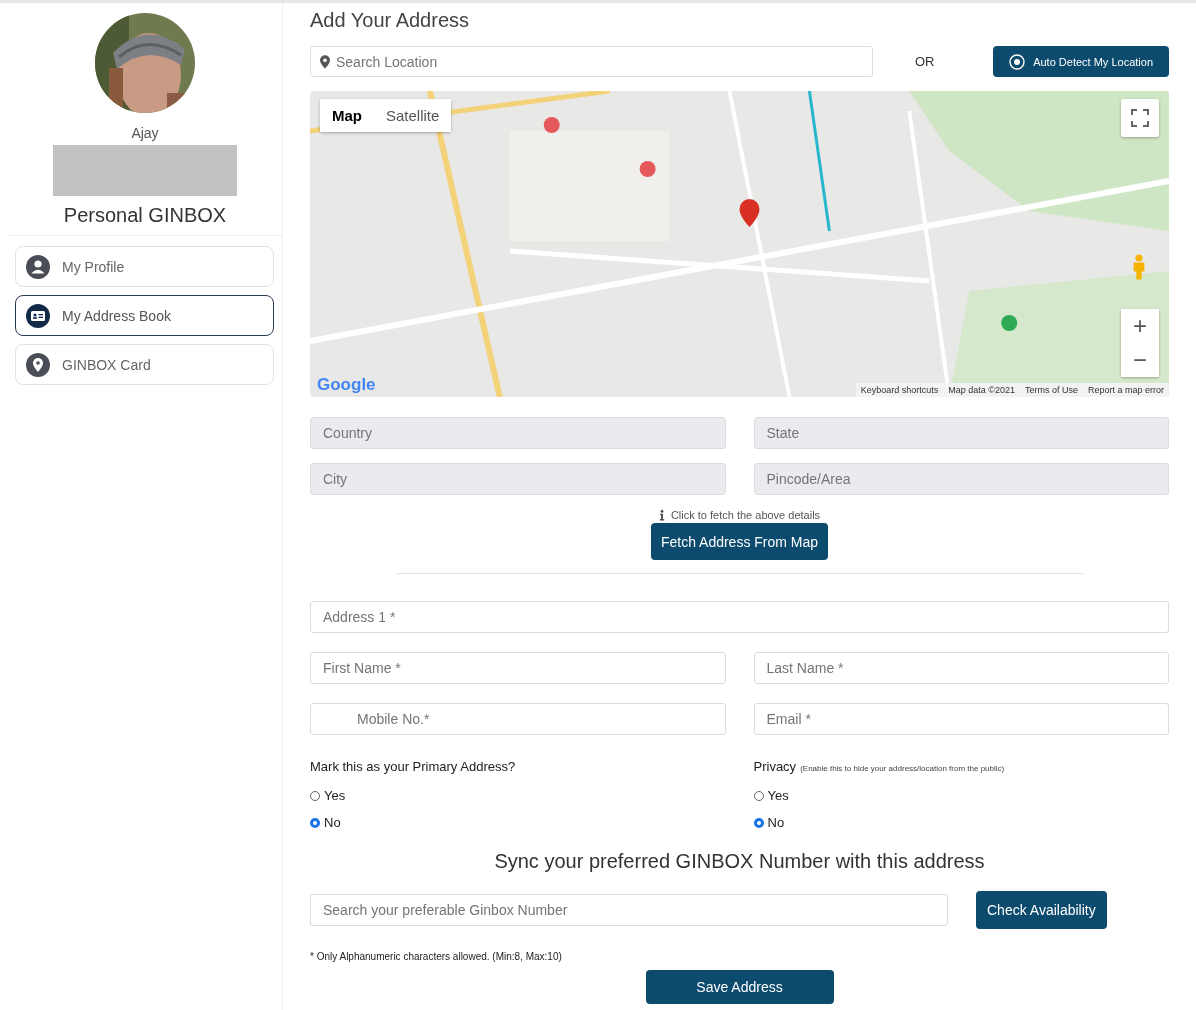  What do you see at coordinates (1081, 61) in the screenshot?
I see `auto-detect-button: Auto Detect My Location` at bounding box center [1081, 61].